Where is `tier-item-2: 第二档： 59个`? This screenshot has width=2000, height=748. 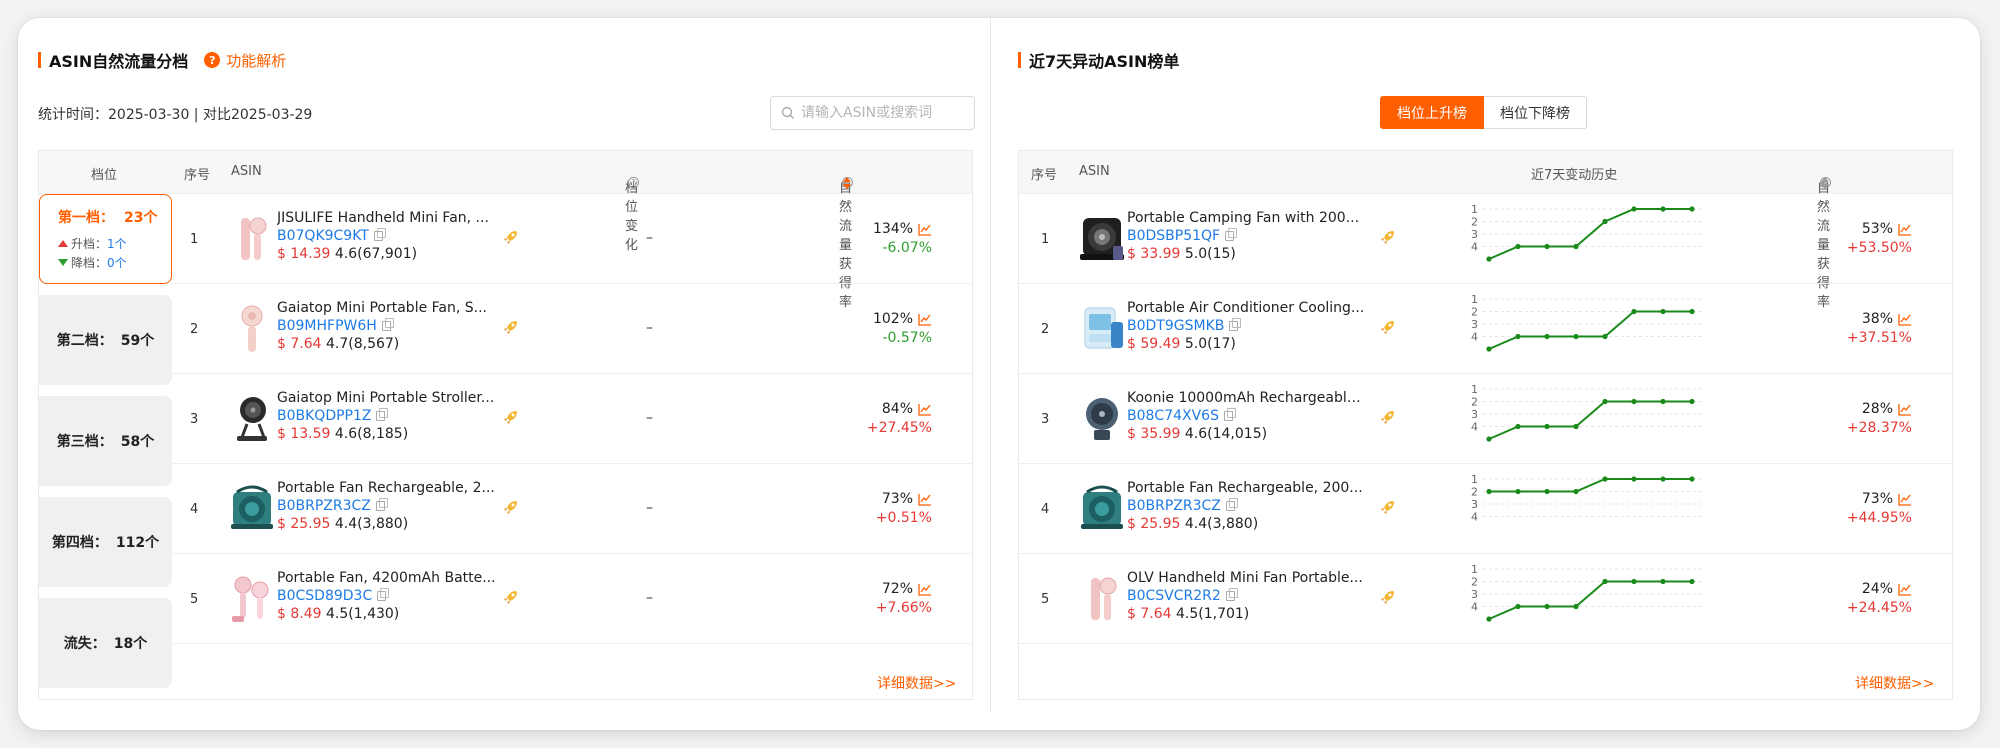 tier-item-2: 第二档： 59个 is located at coordinates (105, 340).